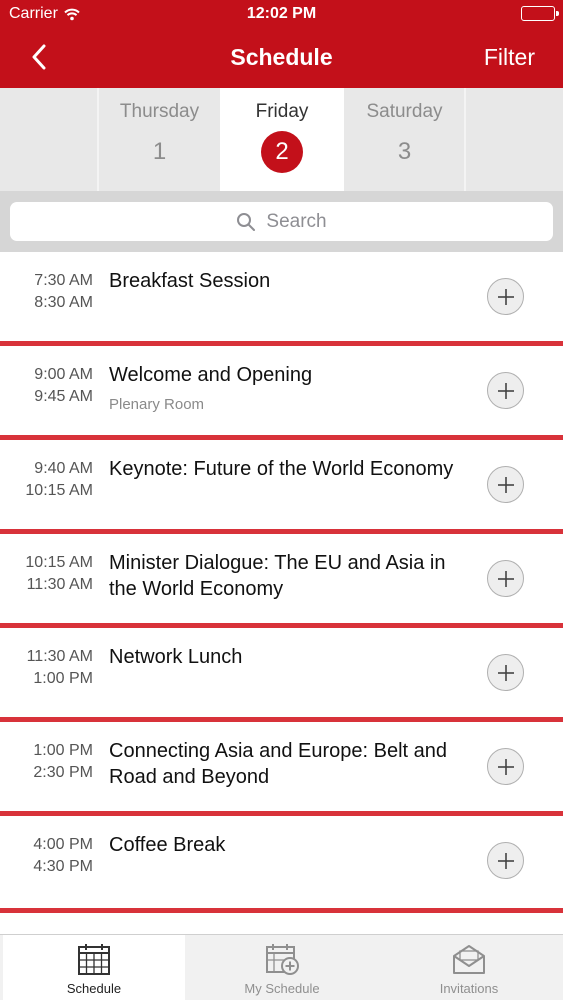 The width and height of the screenshot is (563, 1000). I want to click on filter-button: Filter, so click(509, 57).